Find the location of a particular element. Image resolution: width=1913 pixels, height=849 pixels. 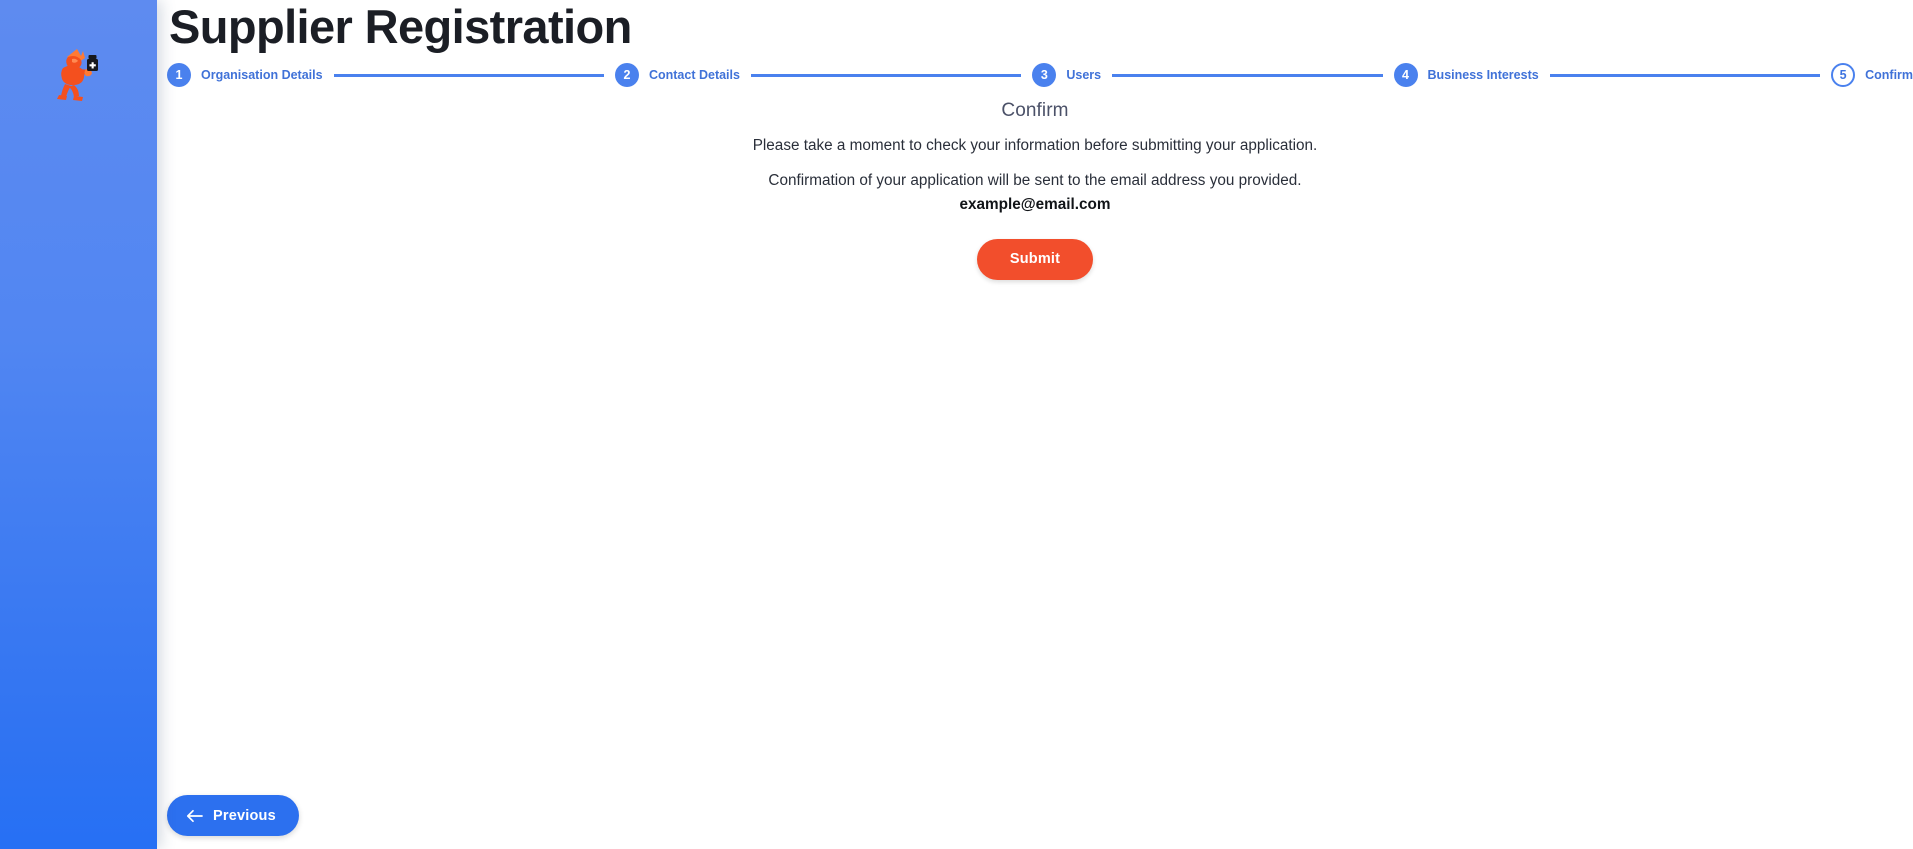

step-label-2: Contact Details is located at coordinates (694, 75).